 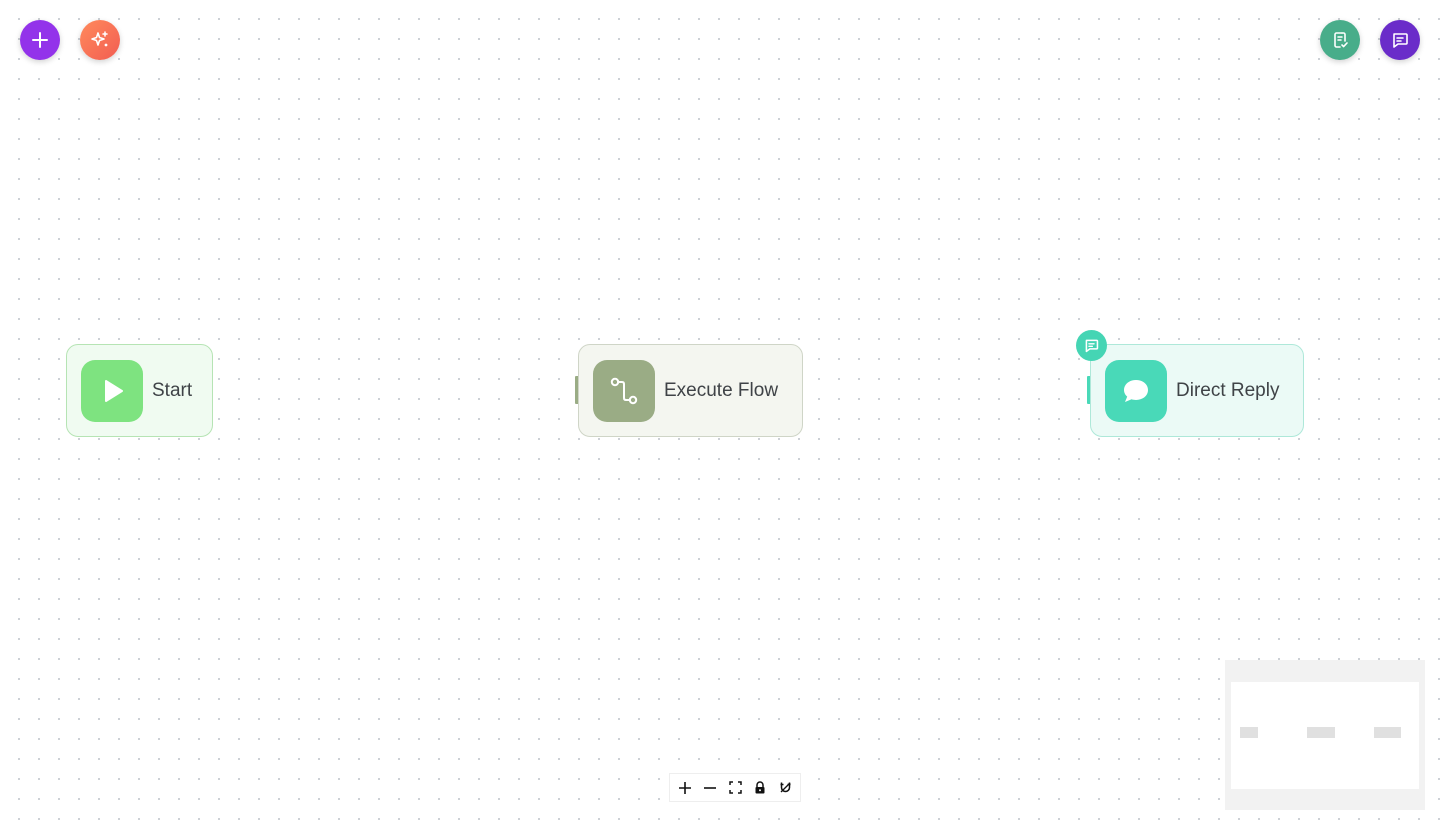 What do you see at coordinates (172, 390) in the screenshot?
I see `node-start-label: Start` at bounding box center [172, 390].